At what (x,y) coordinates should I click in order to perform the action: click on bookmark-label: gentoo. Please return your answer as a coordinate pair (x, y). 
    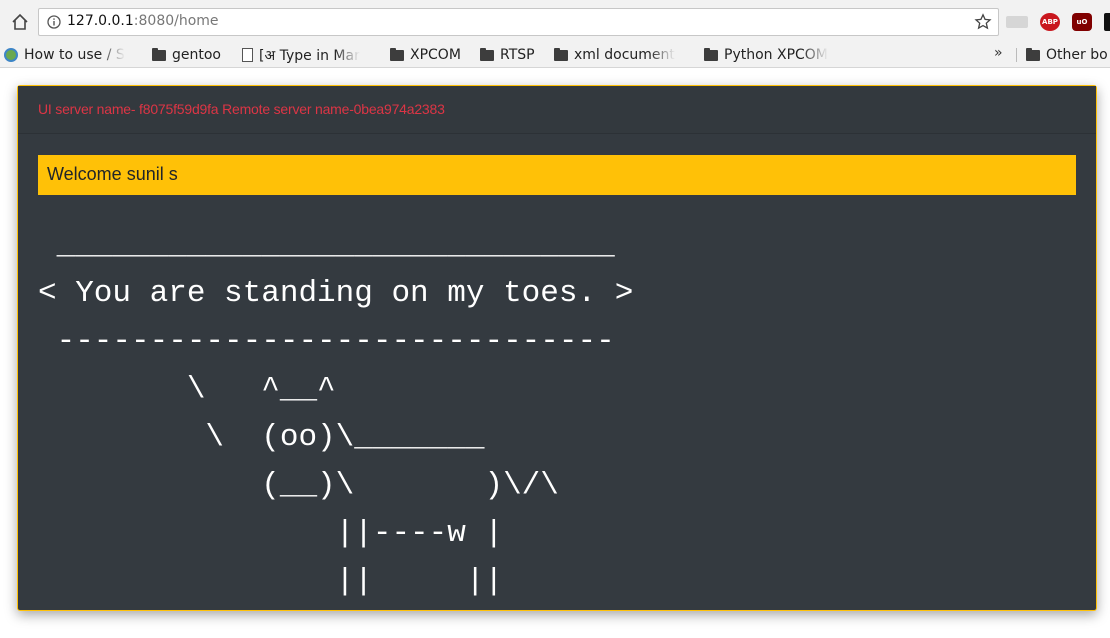
    Looking at the image, I should click on (196, 55).